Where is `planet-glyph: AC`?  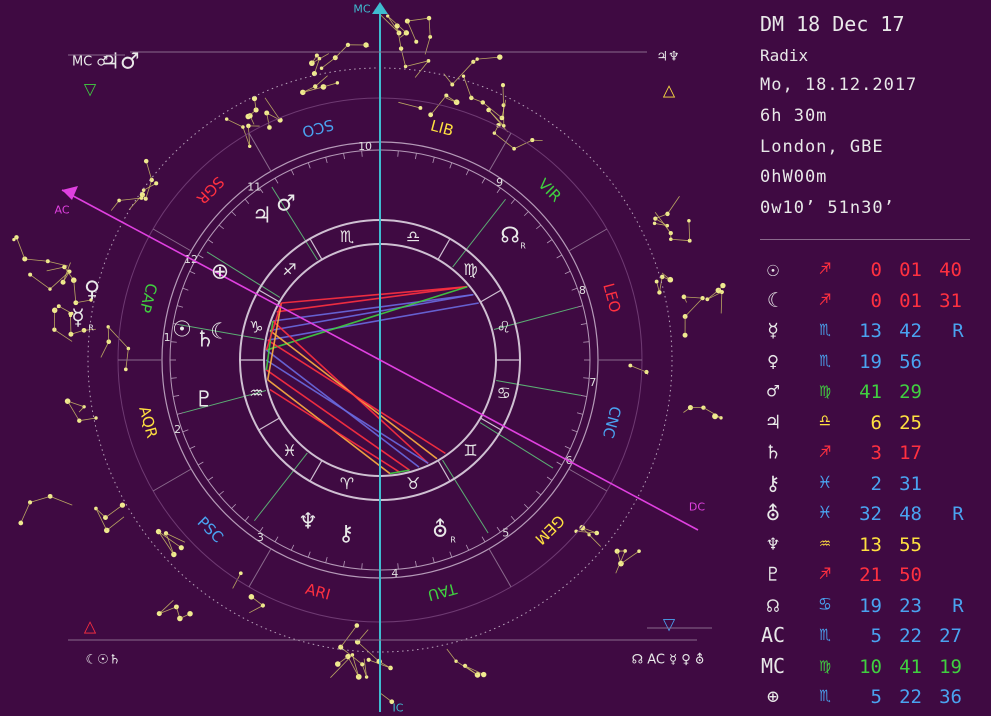
planet-glyph: AC is located at coordinates (773, 635).